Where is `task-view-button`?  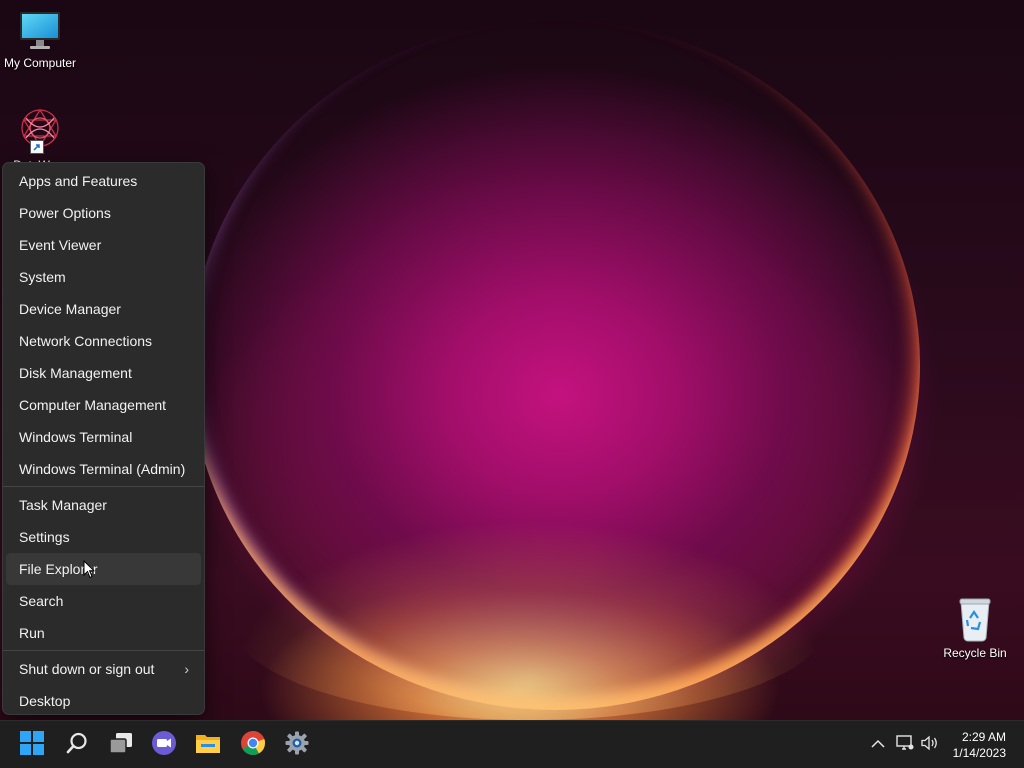
task-view-button is located at coordinates (121, 745).